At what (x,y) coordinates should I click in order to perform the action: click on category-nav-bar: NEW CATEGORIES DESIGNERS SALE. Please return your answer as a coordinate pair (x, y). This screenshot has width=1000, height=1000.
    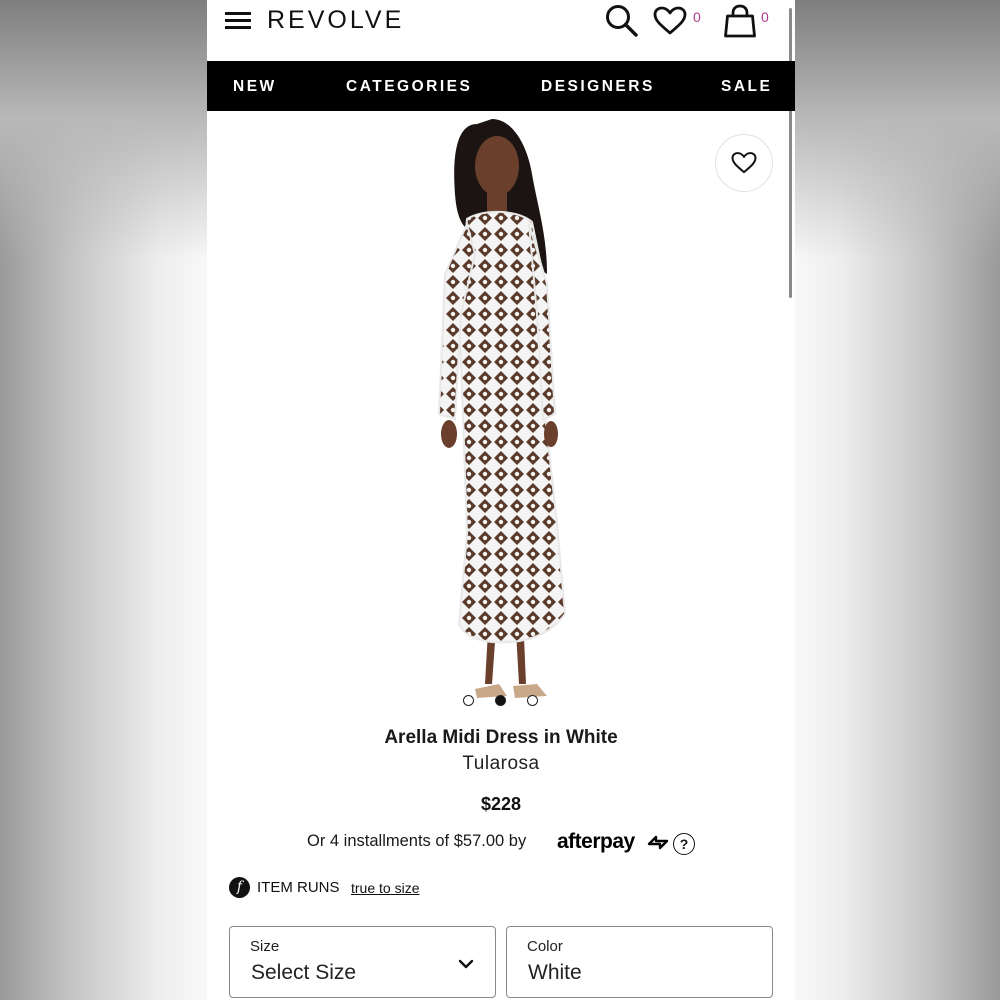
    Looking at the image, I should click on (501, 86).